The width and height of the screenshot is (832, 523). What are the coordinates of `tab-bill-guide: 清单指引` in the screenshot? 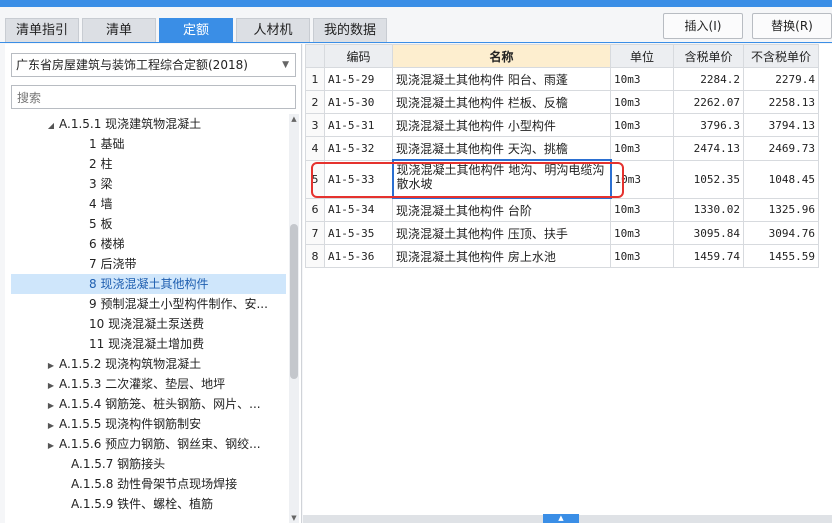 It's located at (42, 30).